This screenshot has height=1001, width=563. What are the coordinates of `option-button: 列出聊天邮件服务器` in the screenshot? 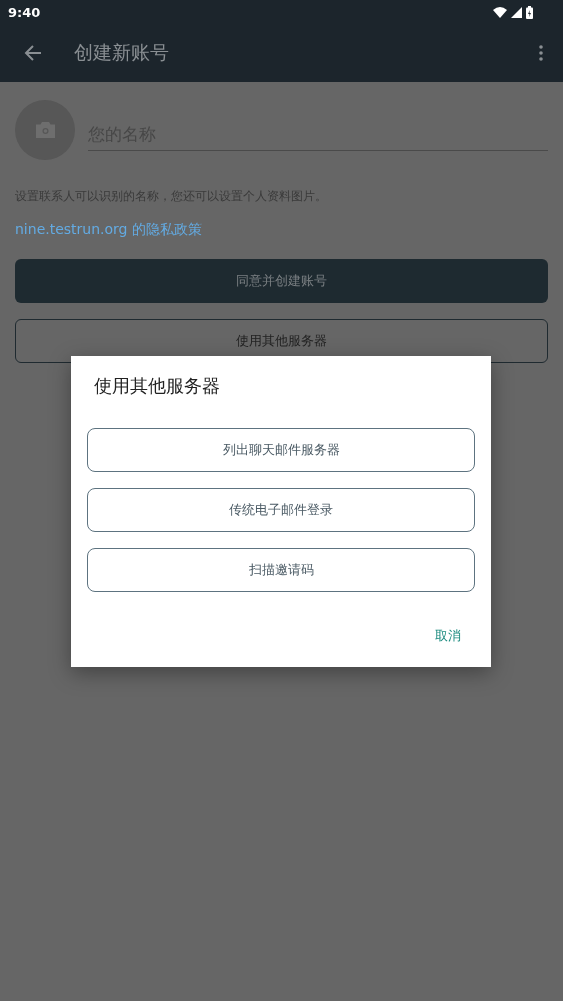 It's located at (281, 450).